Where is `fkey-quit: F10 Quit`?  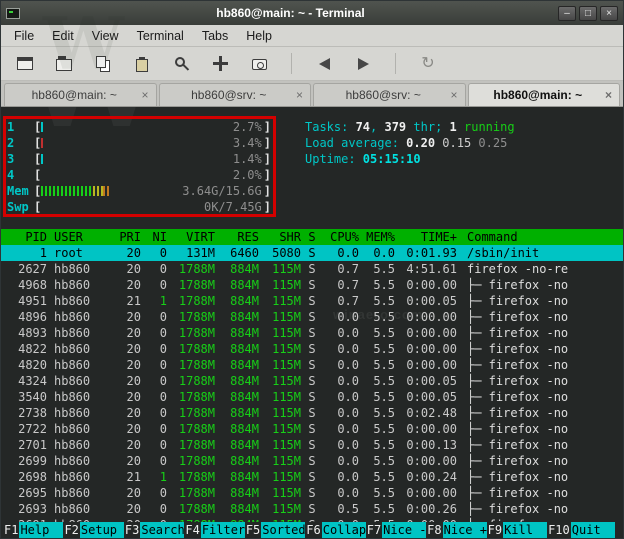 fkey-quit: F10 Quit is located at coordinates (581, 530).